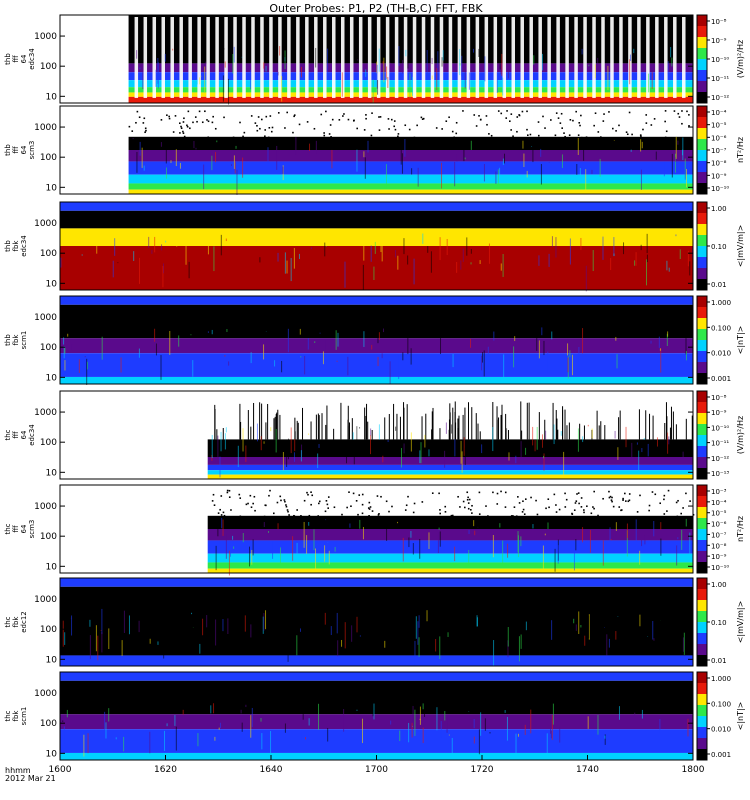 The image size is (750, 800). Describe the element at coordinates (720, 444) in the screenshot. I see `colorbar-tick-label: 10⁻¹¹` at that location.